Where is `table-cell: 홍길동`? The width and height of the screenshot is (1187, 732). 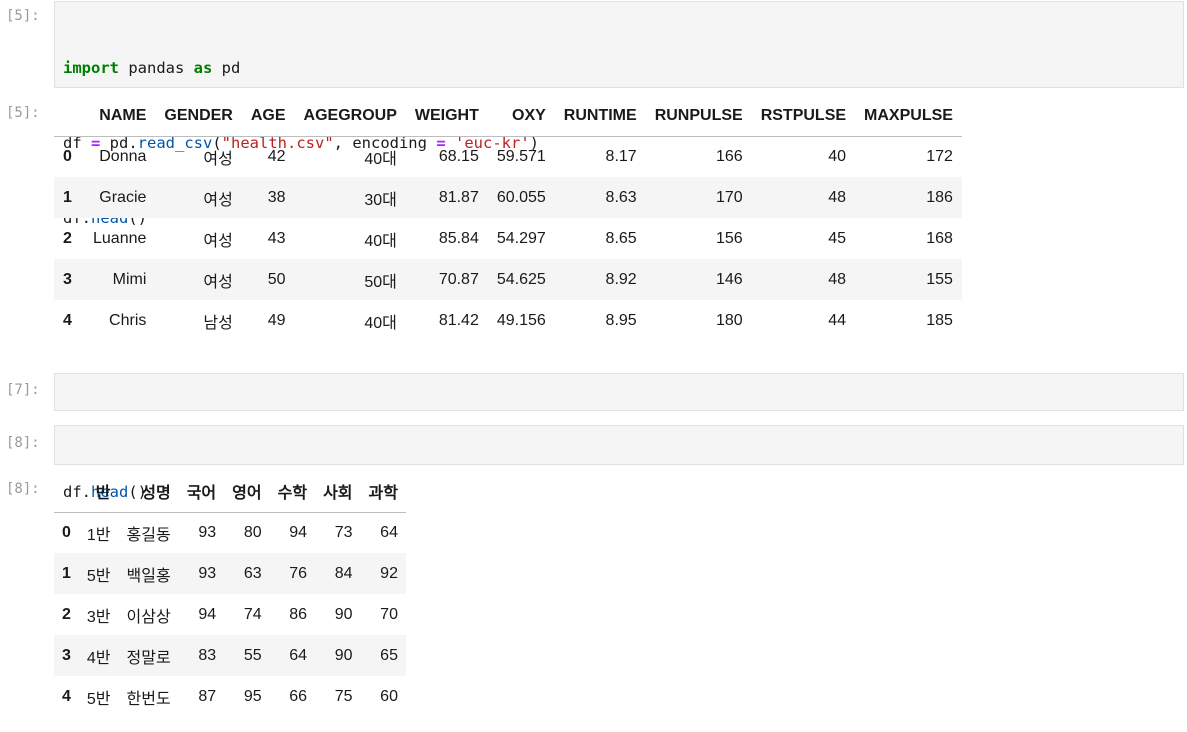 table-cell: 홍길동 is located at coordinates (148, 535).